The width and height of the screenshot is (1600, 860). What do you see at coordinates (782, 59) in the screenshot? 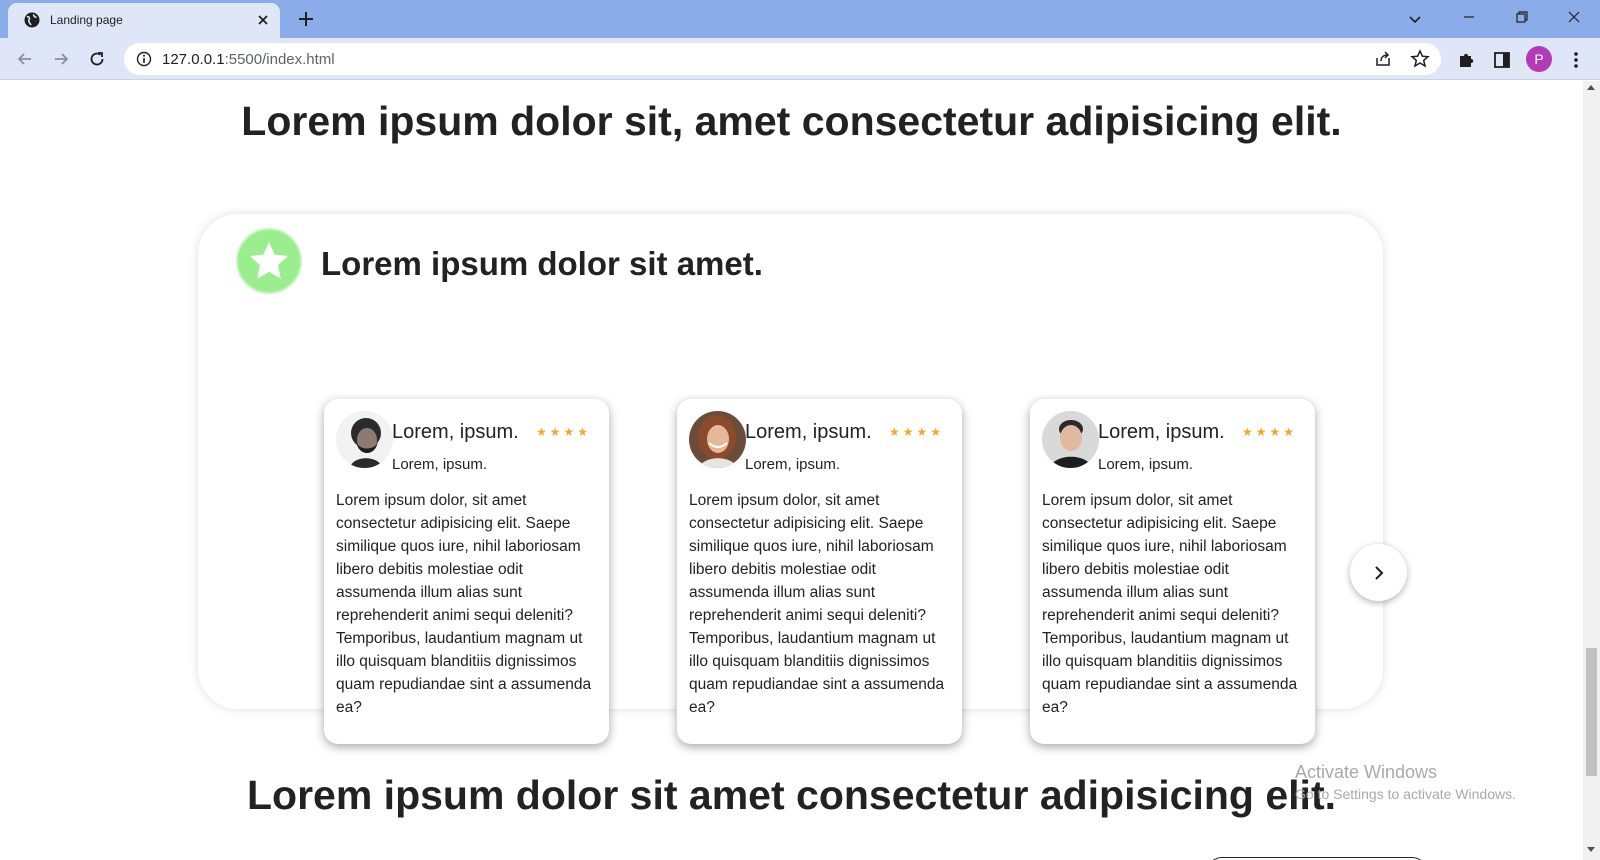
I see `address-bar: 127.0.0.1:5500/index.html` at bounding box center [782, 59].